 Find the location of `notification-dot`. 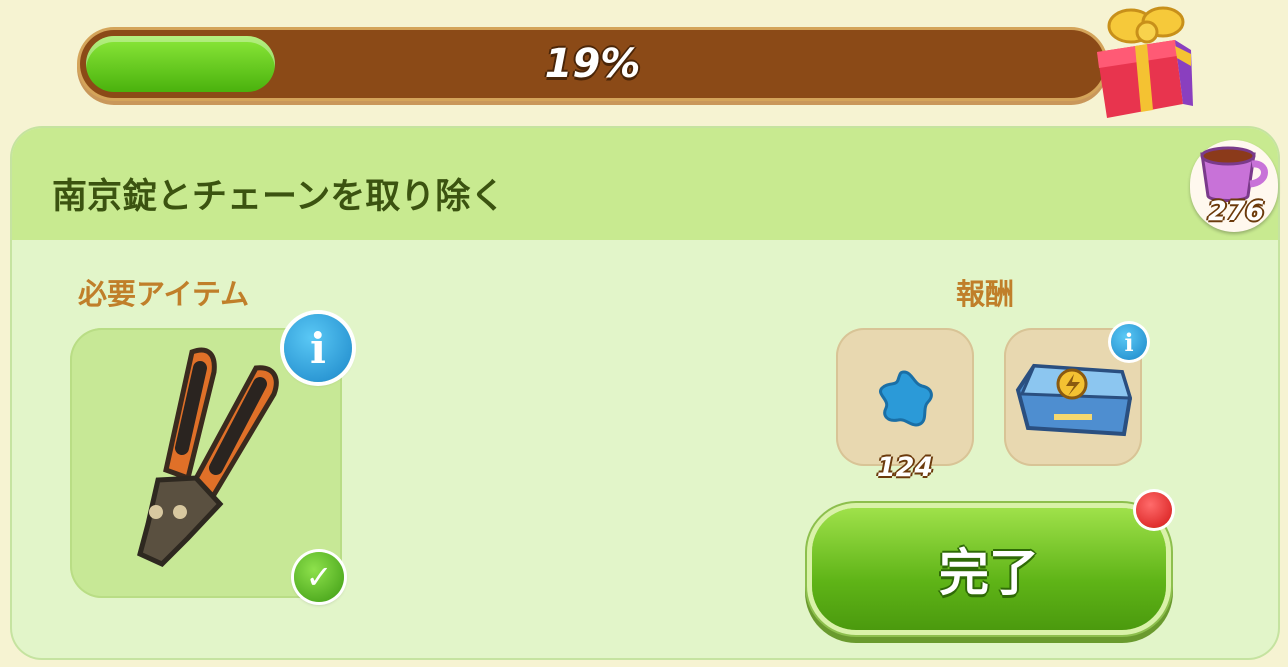

notification-dot is located at coordinates (1154, 510).